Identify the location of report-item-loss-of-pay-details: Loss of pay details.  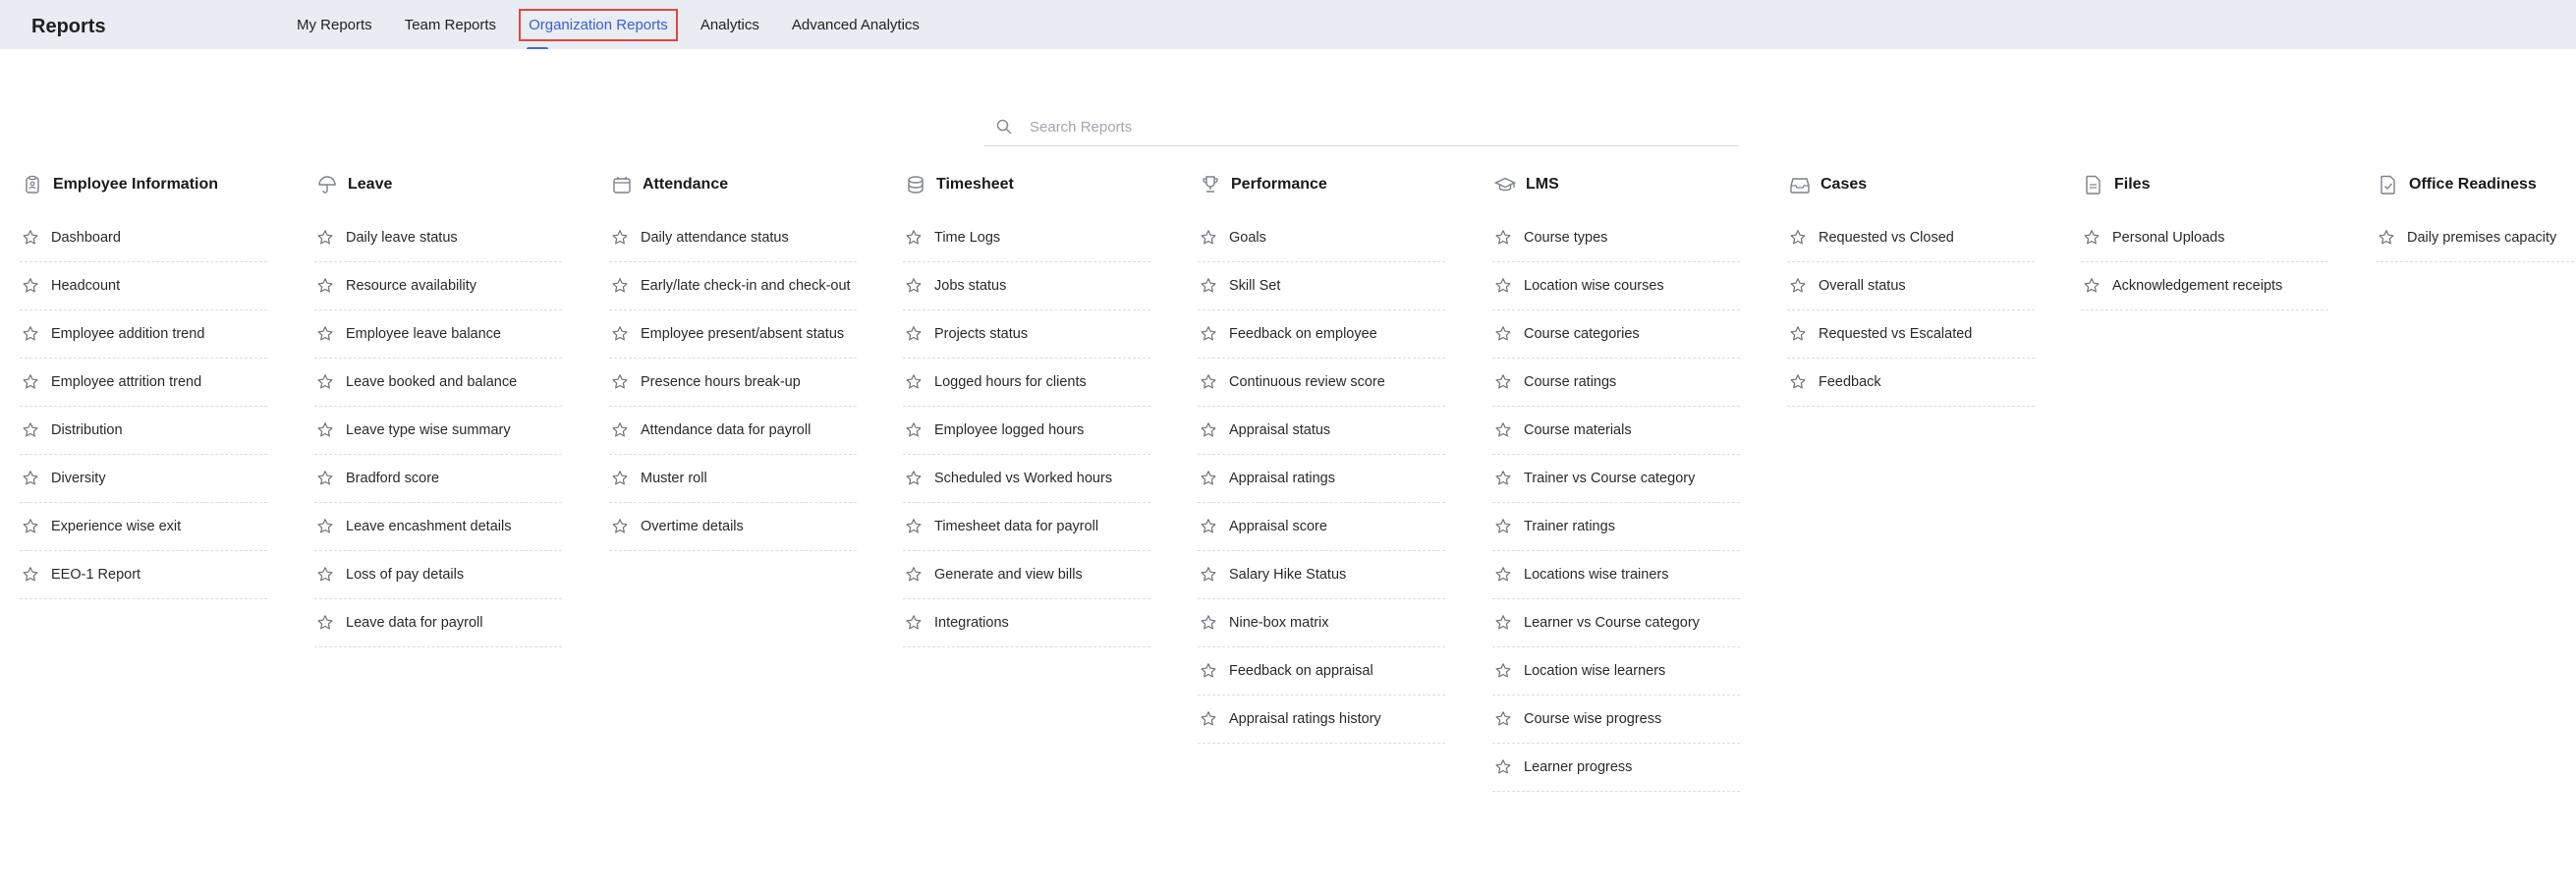
(438, 575).